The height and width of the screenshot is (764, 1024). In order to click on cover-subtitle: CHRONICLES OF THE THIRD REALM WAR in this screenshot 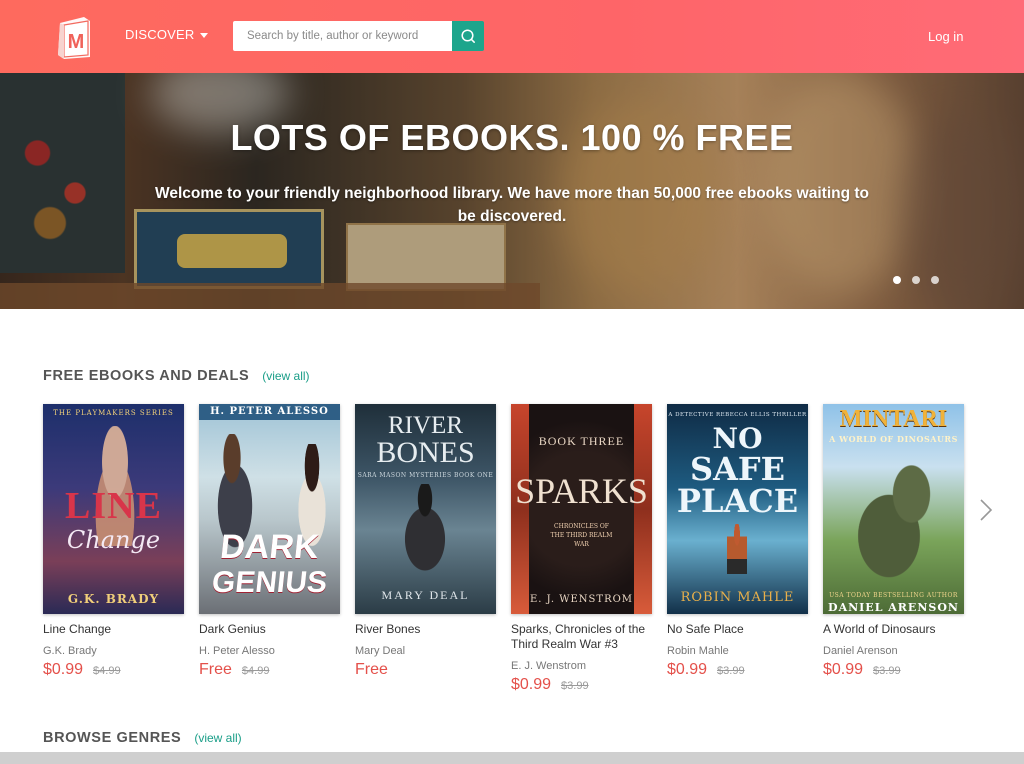, I will do `click(581, 535)`.